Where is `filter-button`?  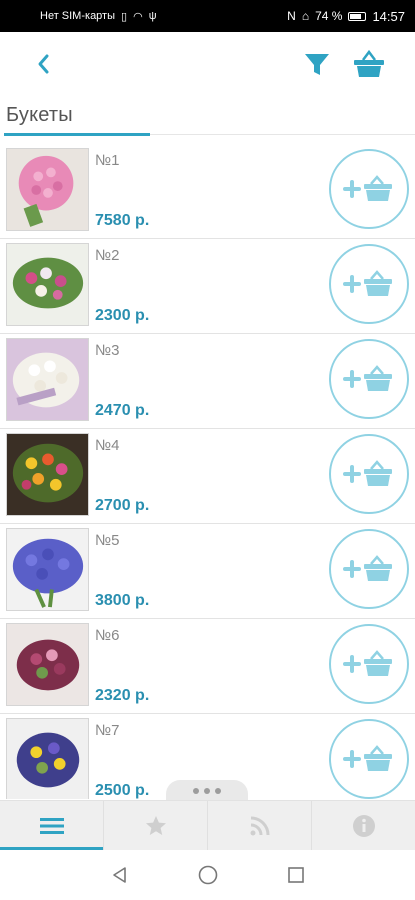 filter-button is located at coordinates (317, 65).